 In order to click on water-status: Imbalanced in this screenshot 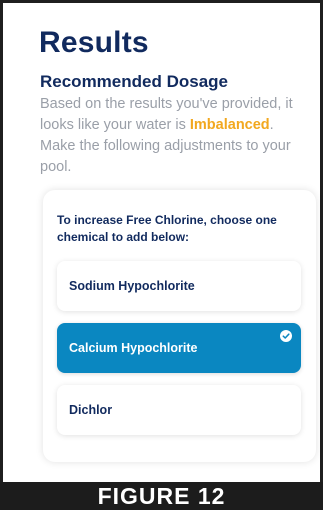, I will do `click(229, 125)`.